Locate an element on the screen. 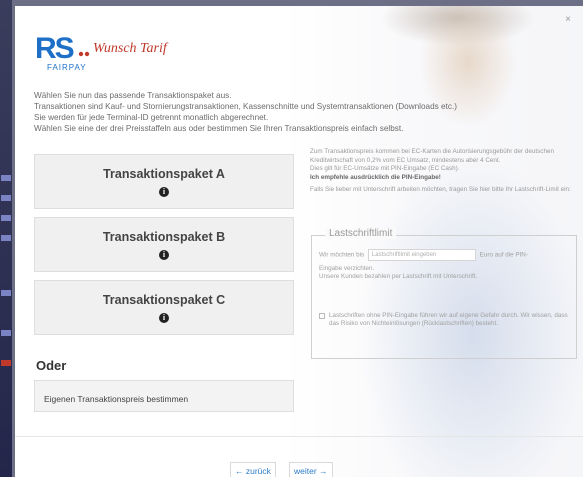 The height and width of the screenshot is (477, 583). limit-suffix: Euro auf die PIN- is located at coordinates (503, 255).